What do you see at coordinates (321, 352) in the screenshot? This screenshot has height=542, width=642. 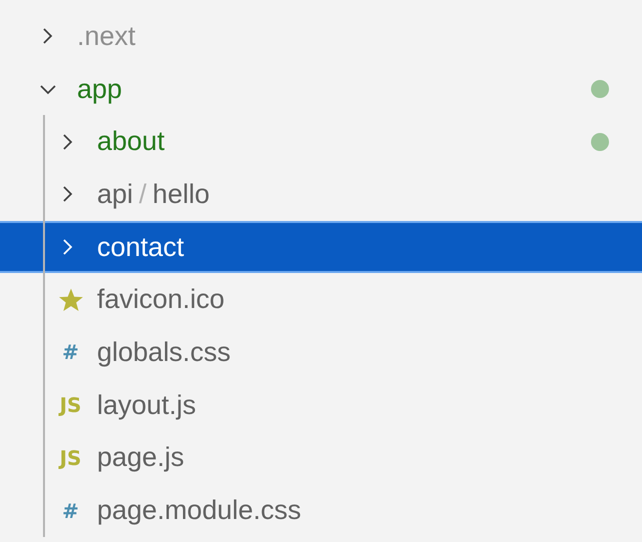 I see `tree-item: # globals.css` at bounding box center [321, 352].